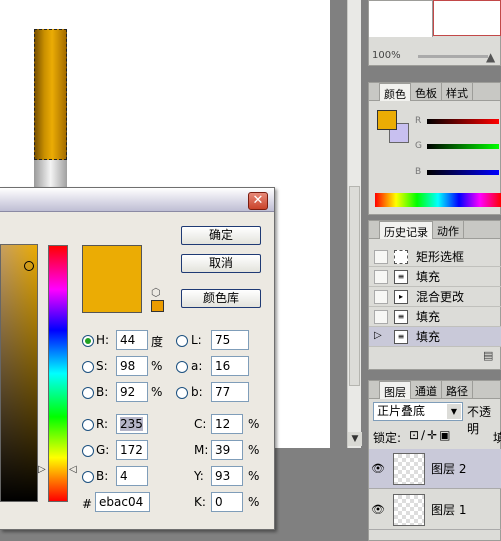 This screenshot has width=501, height=541. Describe the element at coordinates (355, 439) in the screenshot. I see `scroll-down-arrow-icon: ▼` at that location.